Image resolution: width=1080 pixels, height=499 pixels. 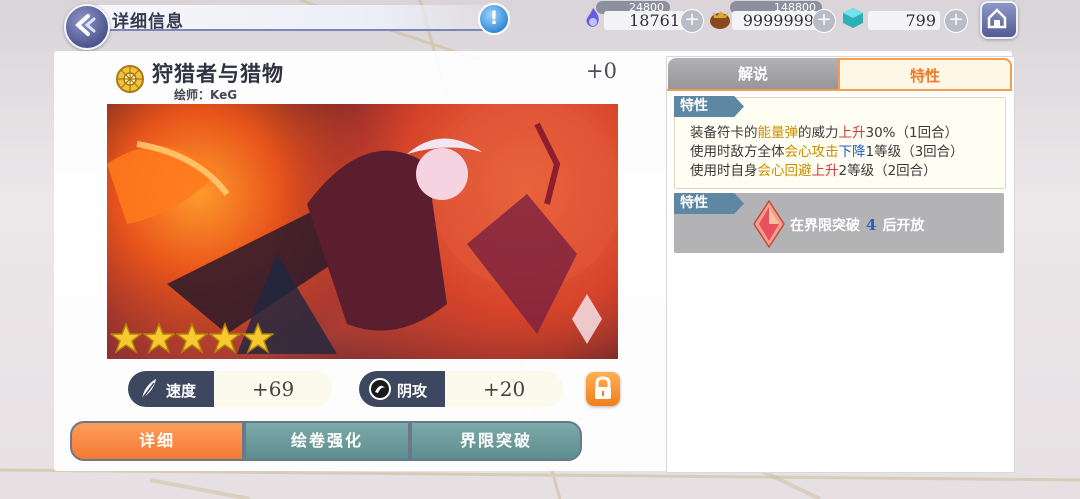 I want to click on stat-speed-label: 速度, so click(x=181, y=391).